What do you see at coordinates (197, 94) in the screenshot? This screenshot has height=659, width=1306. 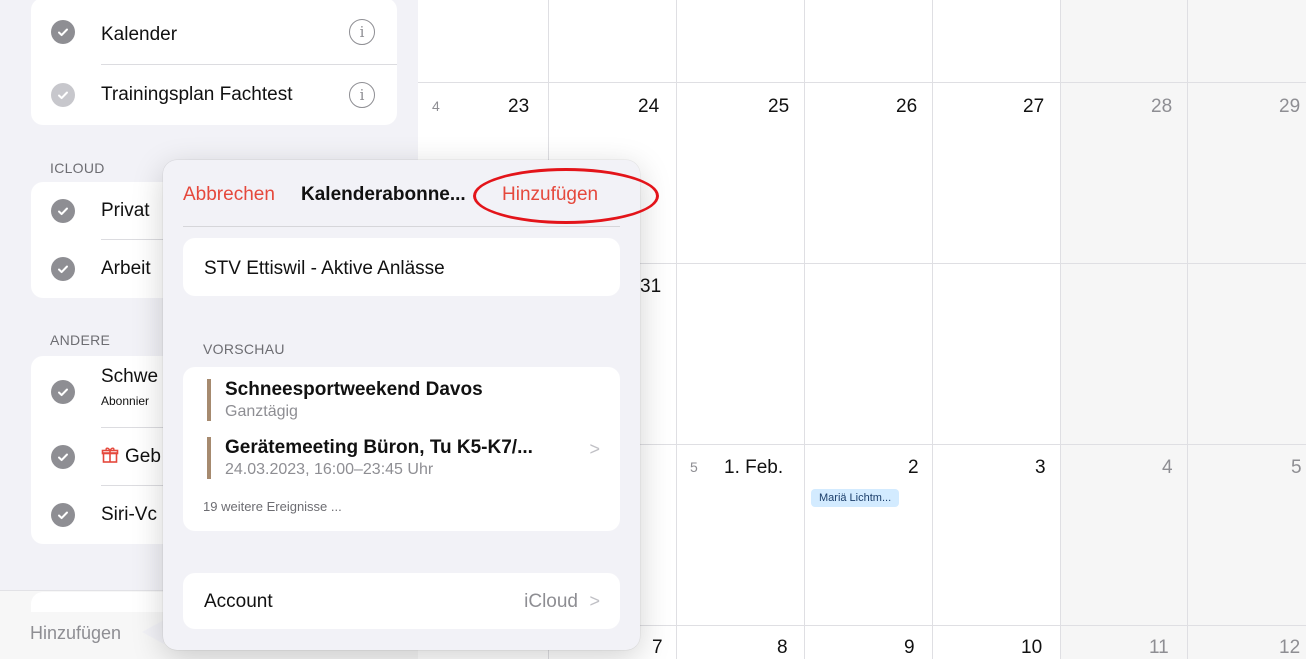 I see `sidebar-item-label: Trainingsplan Fachtest` at bounding box center [197, 94].